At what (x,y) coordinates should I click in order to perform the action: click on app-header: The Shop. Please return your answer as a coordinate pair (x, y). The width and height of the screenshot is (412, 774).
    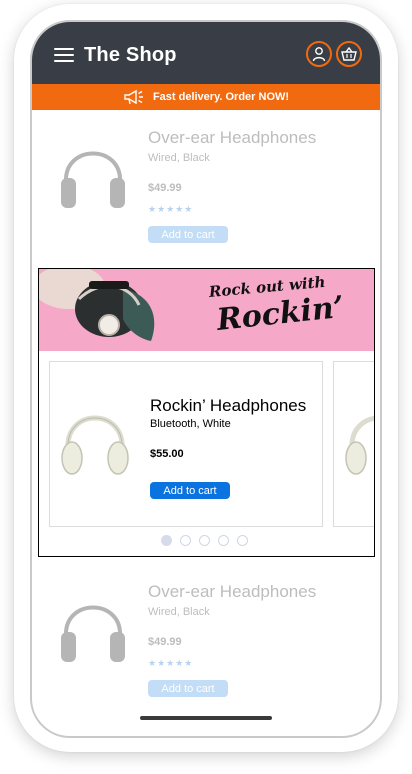
    Looking at the image, I should click on (206, 53).